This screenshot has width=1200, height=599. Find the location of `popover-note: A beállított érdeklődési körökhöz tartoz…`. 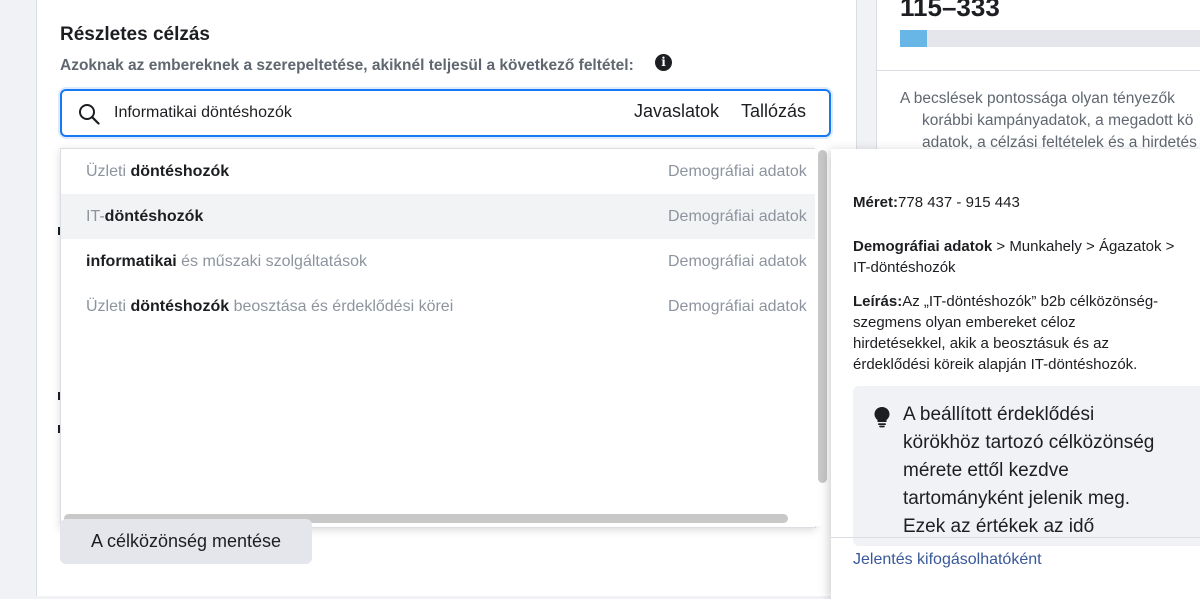

popover-note: A beállított érdeklődési körökhöz tartoz… is located at coordinates (1026, 466).